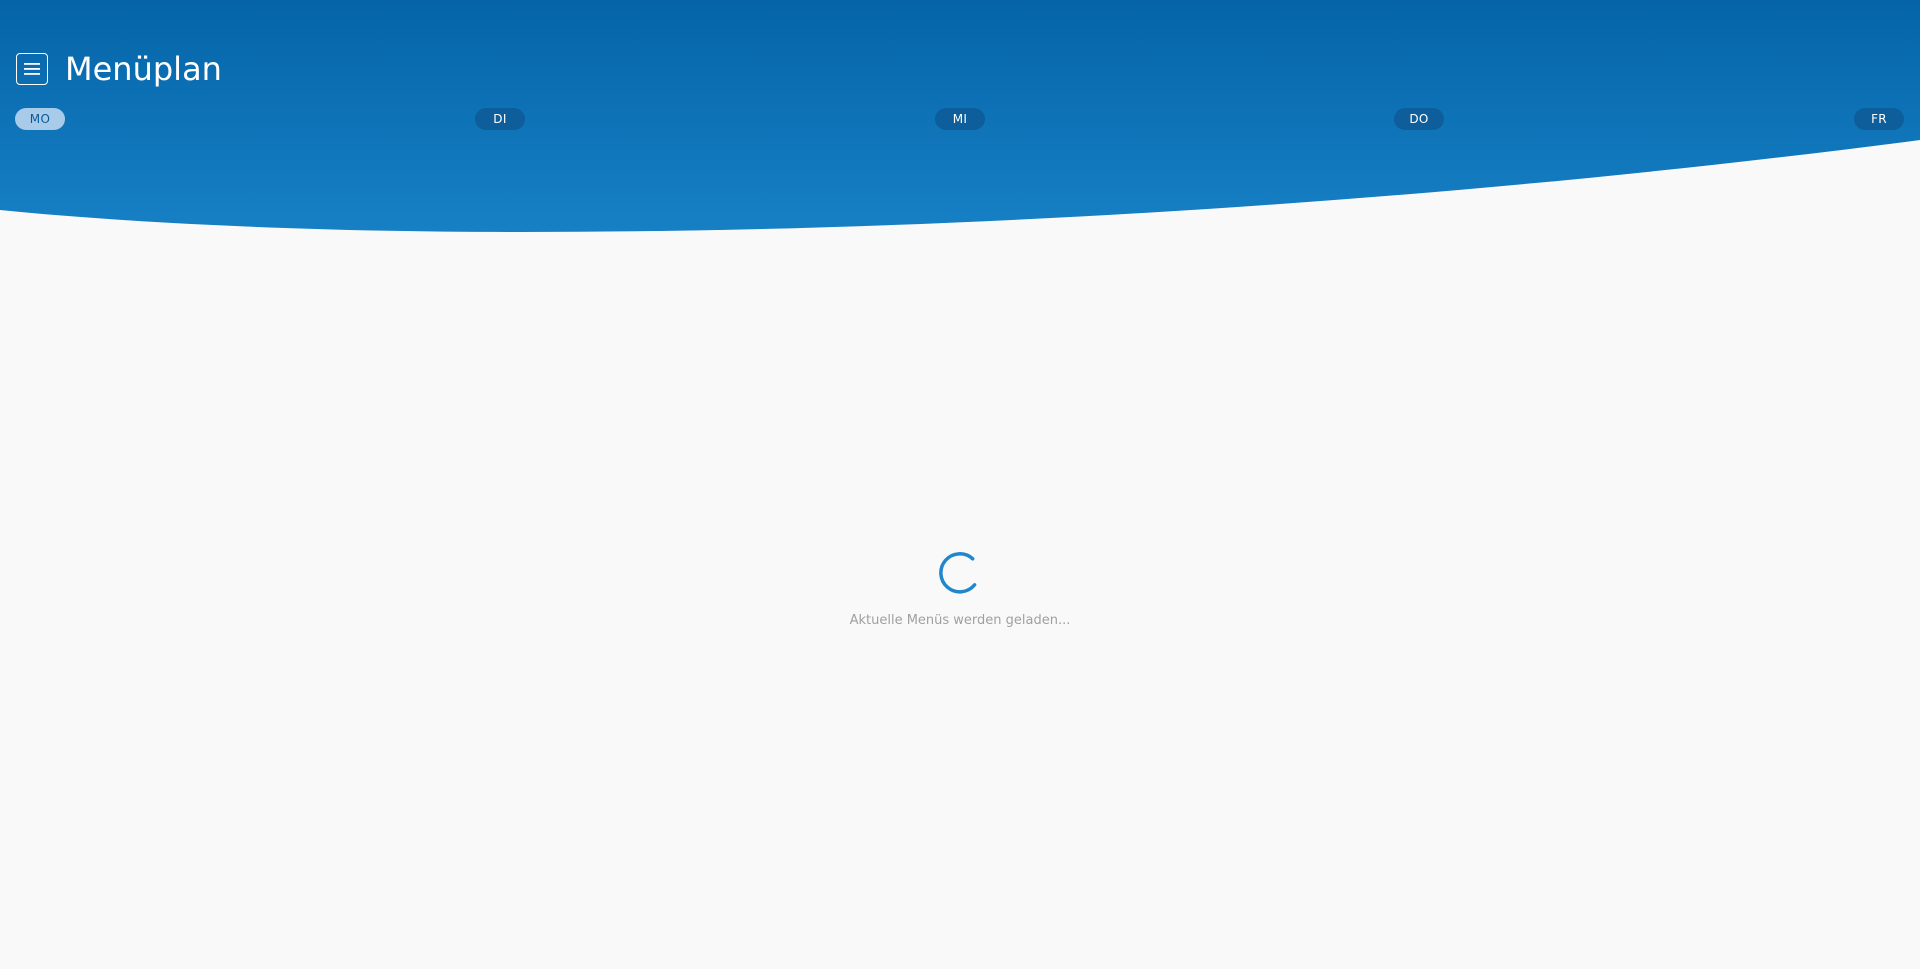  I want to click on page-title: Menüplan, so click(143, 69).